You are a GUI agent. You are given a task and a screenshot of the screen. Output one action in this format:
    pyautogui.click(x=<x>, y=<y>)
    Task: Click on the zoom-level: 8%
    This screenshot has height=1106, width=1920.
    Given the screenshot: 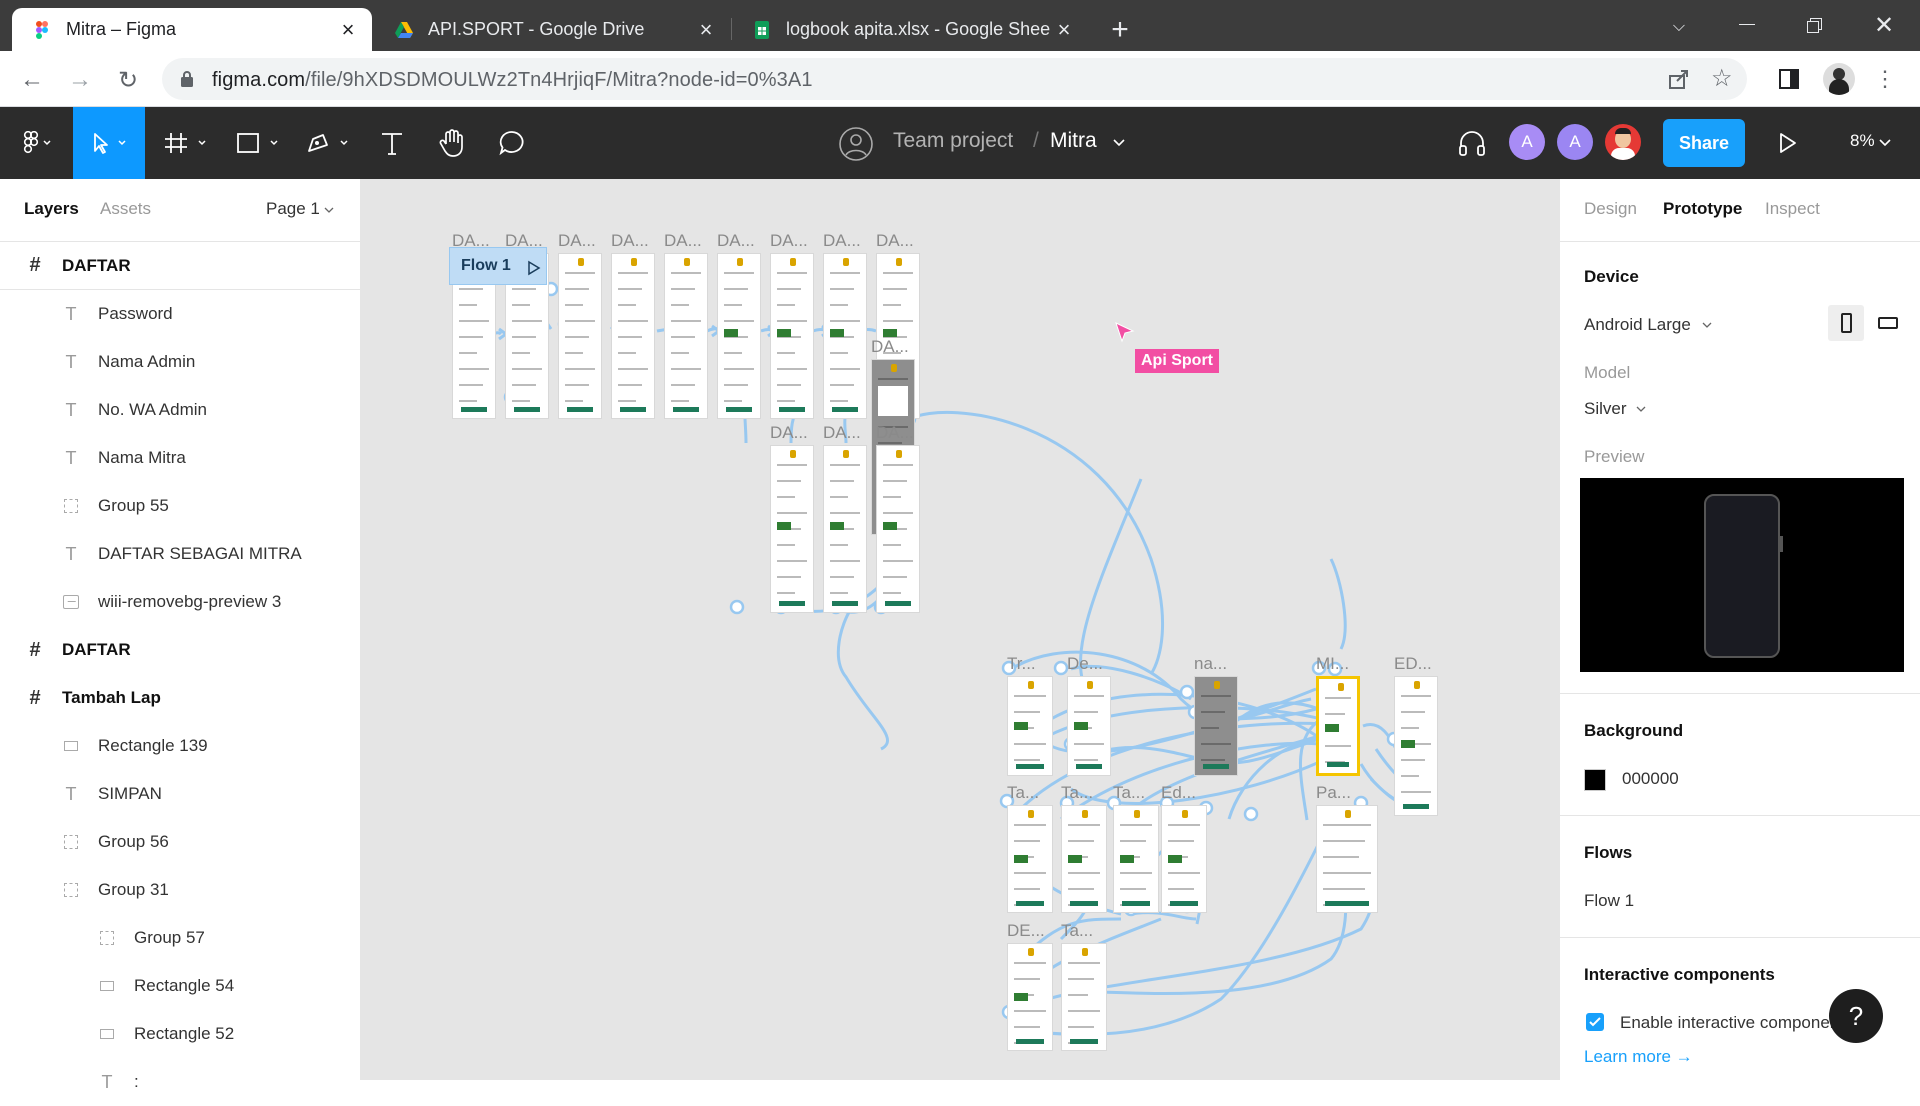 What is the action you would take?
    pyautogui.click(x=1862, y=141)
    